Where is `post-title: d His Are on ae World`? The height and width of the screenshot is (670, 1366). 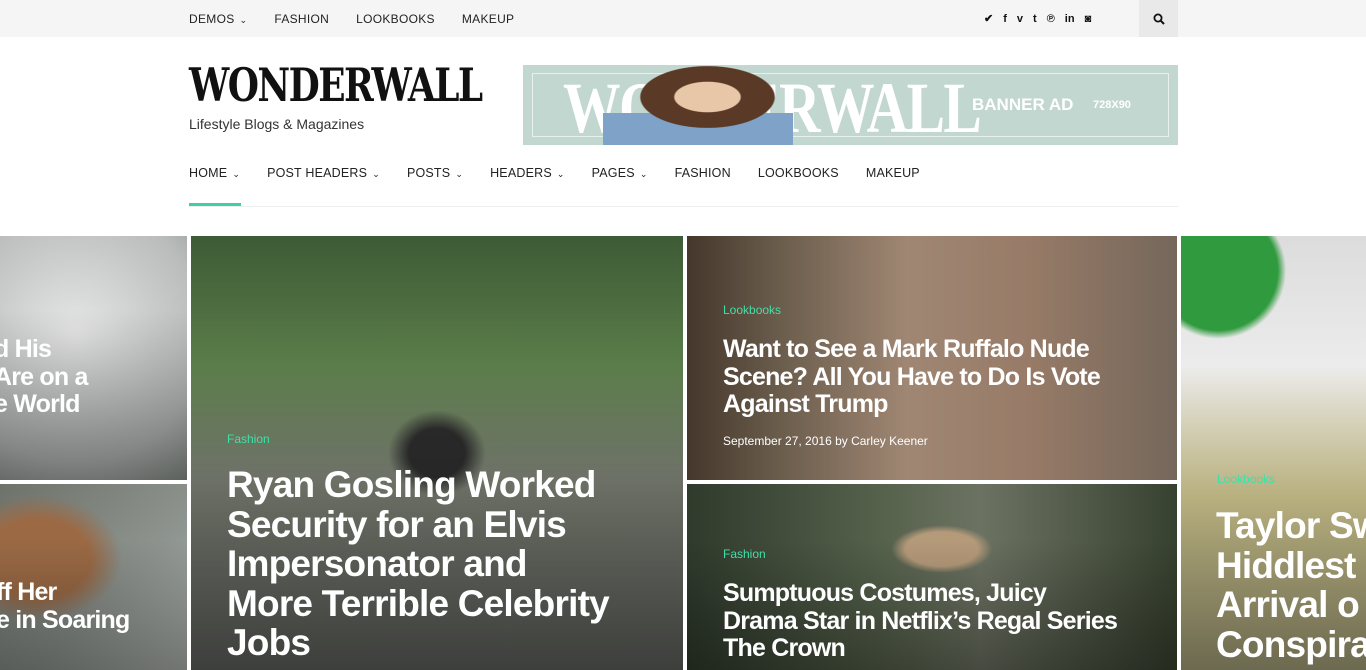 post-title: d His Are on ae World is located at coordinates (44, 377).